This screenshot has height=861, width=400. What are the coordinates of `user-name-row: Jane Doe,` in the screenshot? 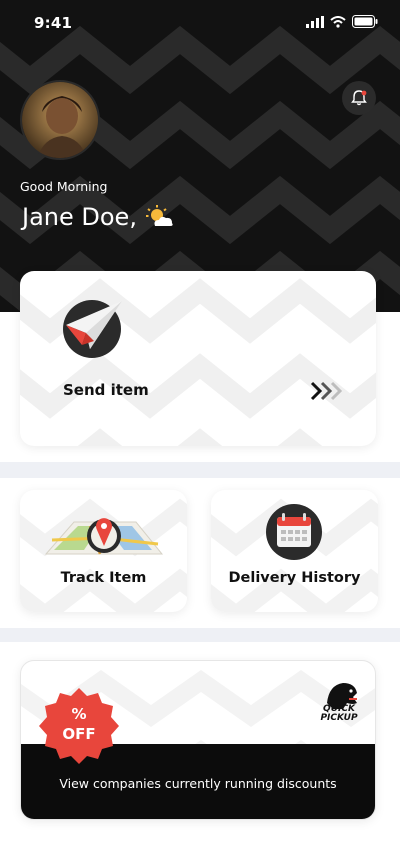 It's located at (98, 217).